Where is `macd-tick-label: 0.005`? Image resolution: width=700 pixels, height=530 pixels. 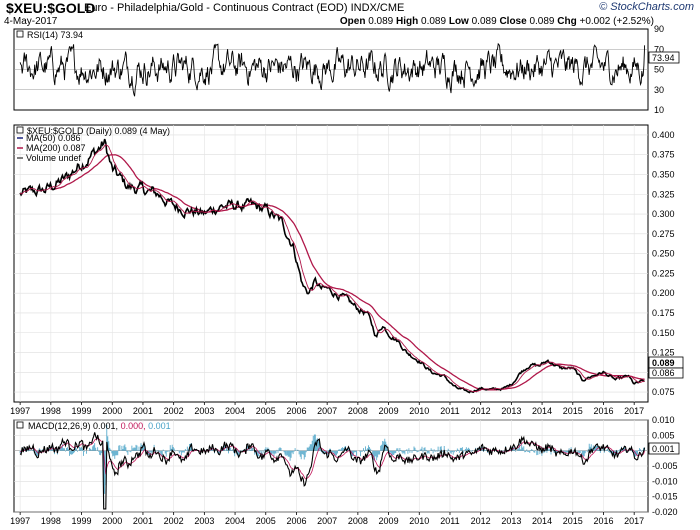
macd-tick-label: 0.005 is located at coordinates (663, 435).